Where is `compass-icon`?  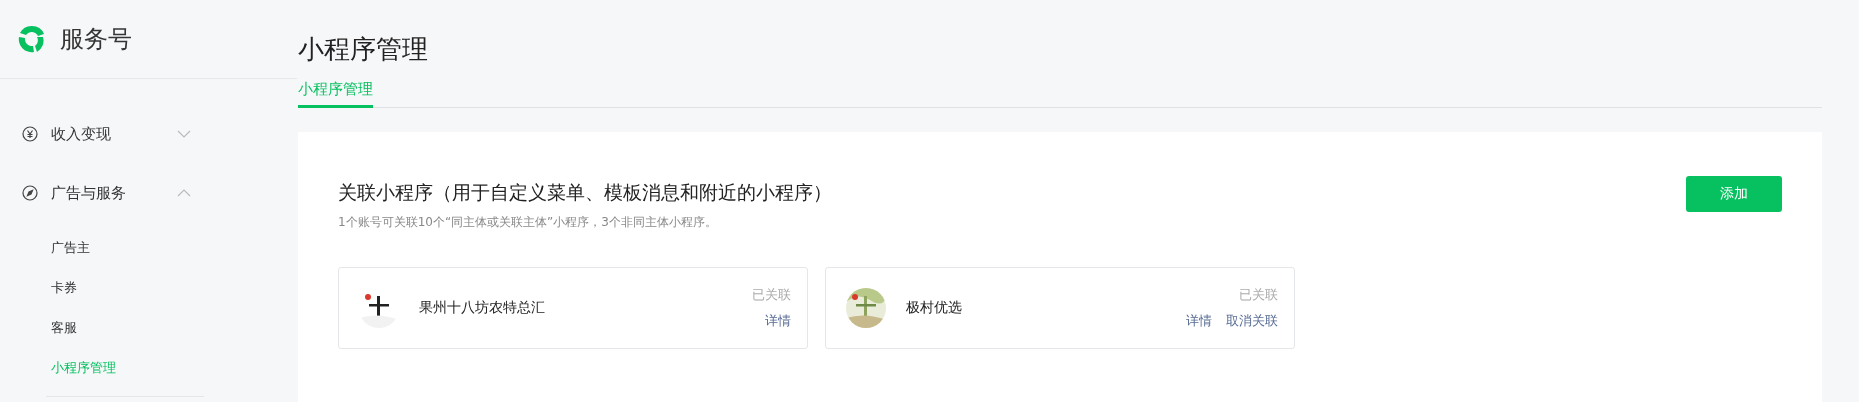 compass-icon is located at coordinates (30, 193).